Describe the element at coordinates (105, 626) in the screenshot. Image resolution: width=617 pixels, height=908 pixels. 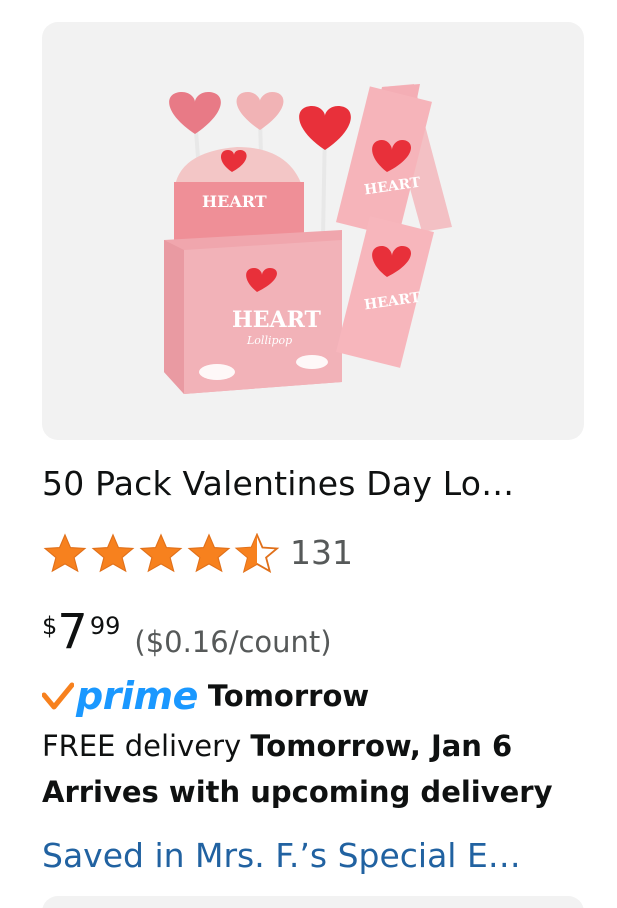
I see `price-fraction: 99` at that location.